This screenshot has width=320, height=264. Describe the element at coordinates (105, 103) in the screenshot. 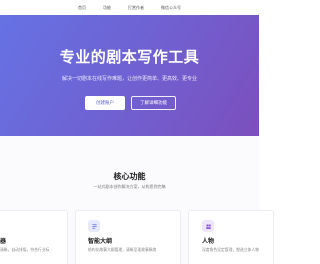

I see `create-account-button: 创建账户` at that location.